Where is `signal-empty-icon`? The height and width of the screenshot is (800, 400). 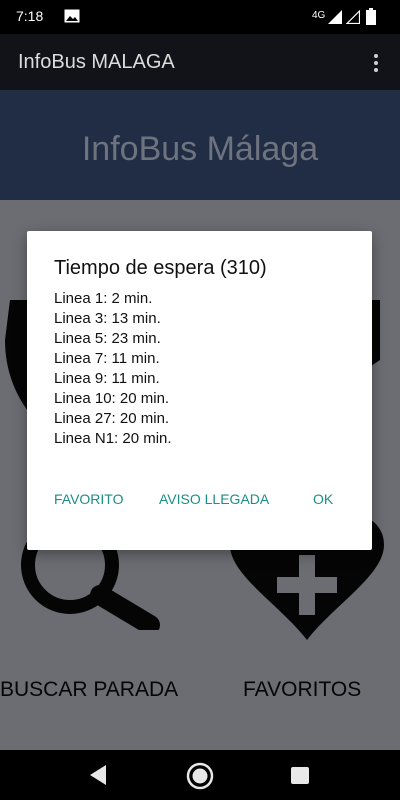
signal-empty-icon is located at coordinates (353, 17).